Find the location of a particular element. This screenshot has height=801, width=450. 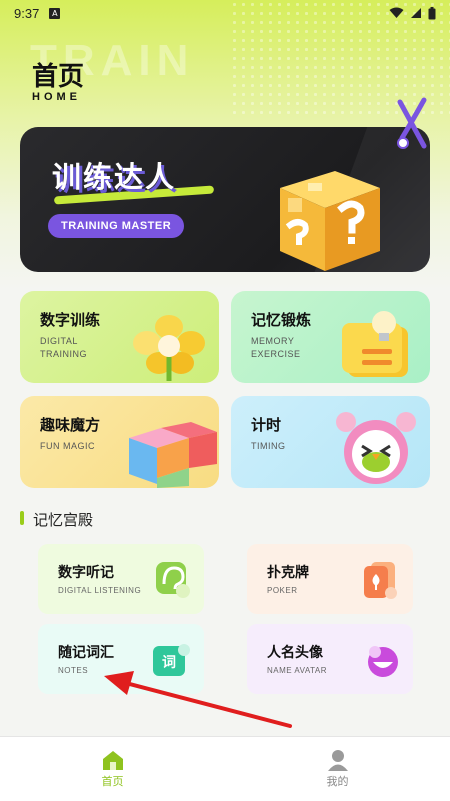

card-title: 扑克牌 is located at coordinates (288, 573).